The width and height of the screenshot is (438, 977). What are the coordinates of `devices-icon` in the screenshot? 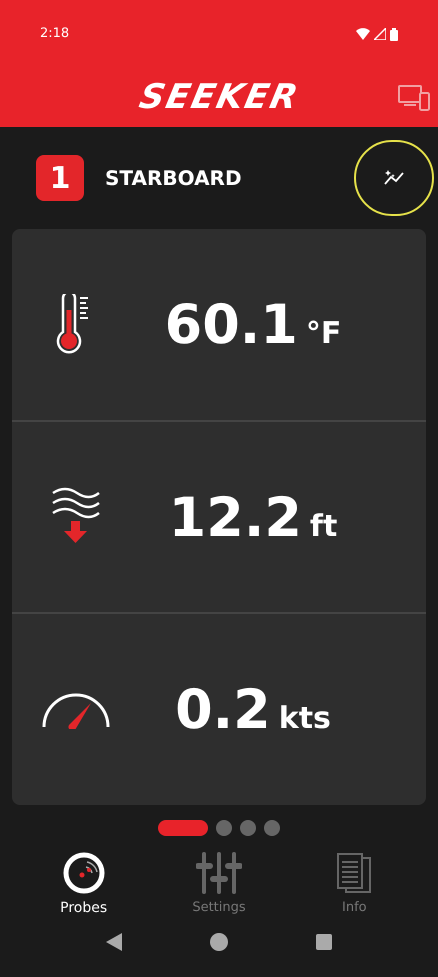 It's located at (414, 97).